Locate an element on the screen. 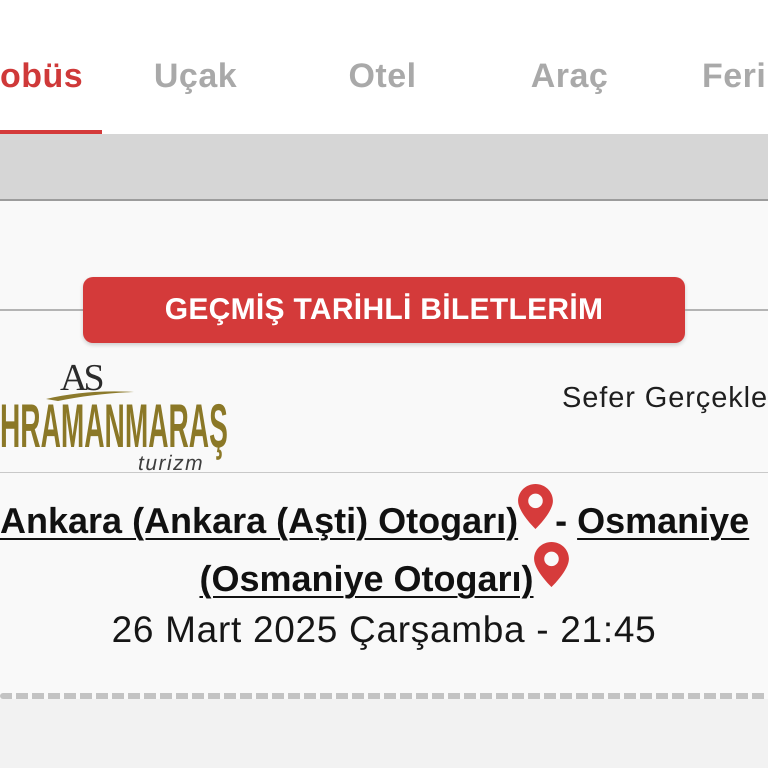  company-logo: AS HRAMANMARAŞ turizm is located at coordinates (115, 413).